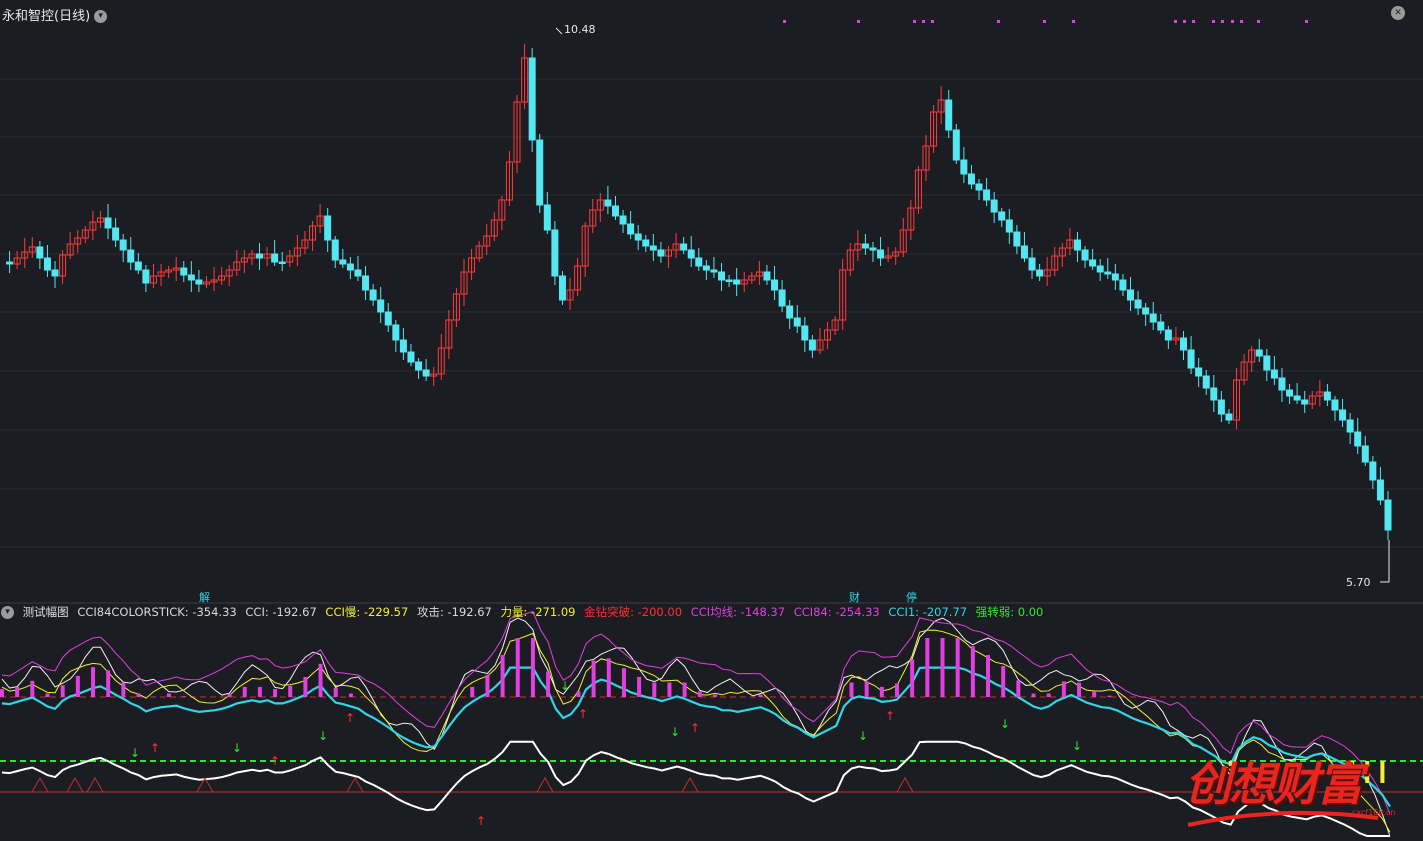 Image resolution: width=1423 pixels, height=841 pixels. Describe the element at coordinates (836, 612) in the screenshot. I see `legend-cci84: CCI84: -254.33` at that location.